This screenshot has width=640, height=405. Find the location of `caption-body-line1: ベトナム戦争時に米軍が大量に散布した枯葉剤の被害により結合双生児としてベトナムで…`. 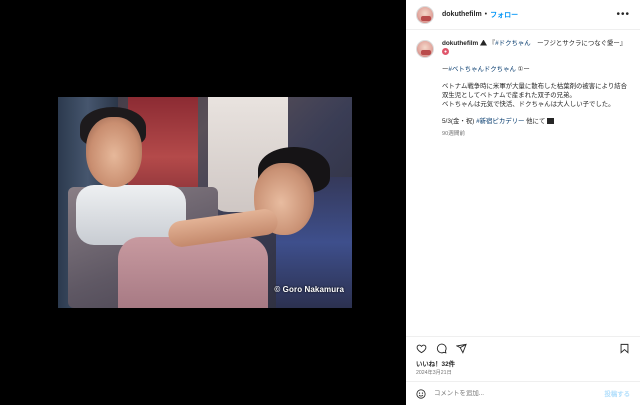

caption-body-line1: ベトナム戦争時に米軍が大量に散布した枯葉剤の被害により結合双生児としてベトナムで… is located at coordinates (535, 91).